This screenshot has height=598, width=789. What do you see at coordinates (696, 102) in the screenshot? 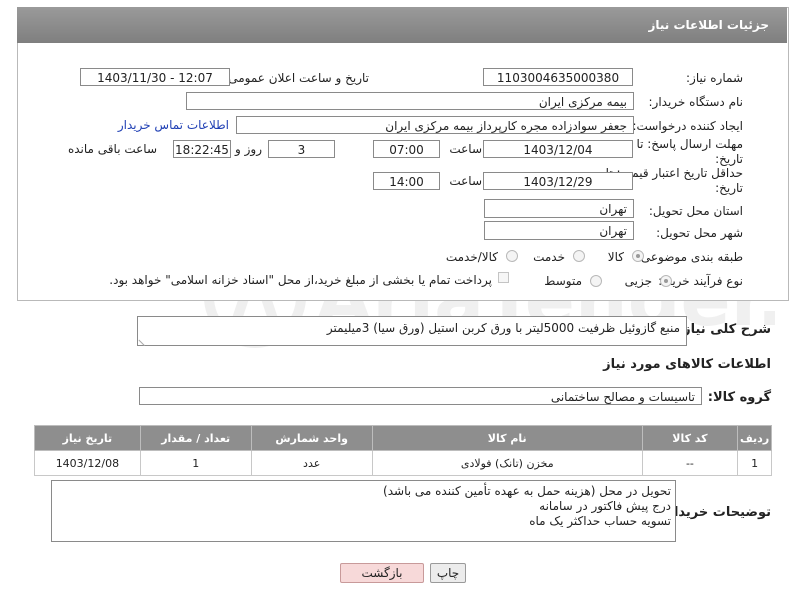
I see `buyer-org-label: نام دستگاه خریدار:` at bounding box center [696, 102].